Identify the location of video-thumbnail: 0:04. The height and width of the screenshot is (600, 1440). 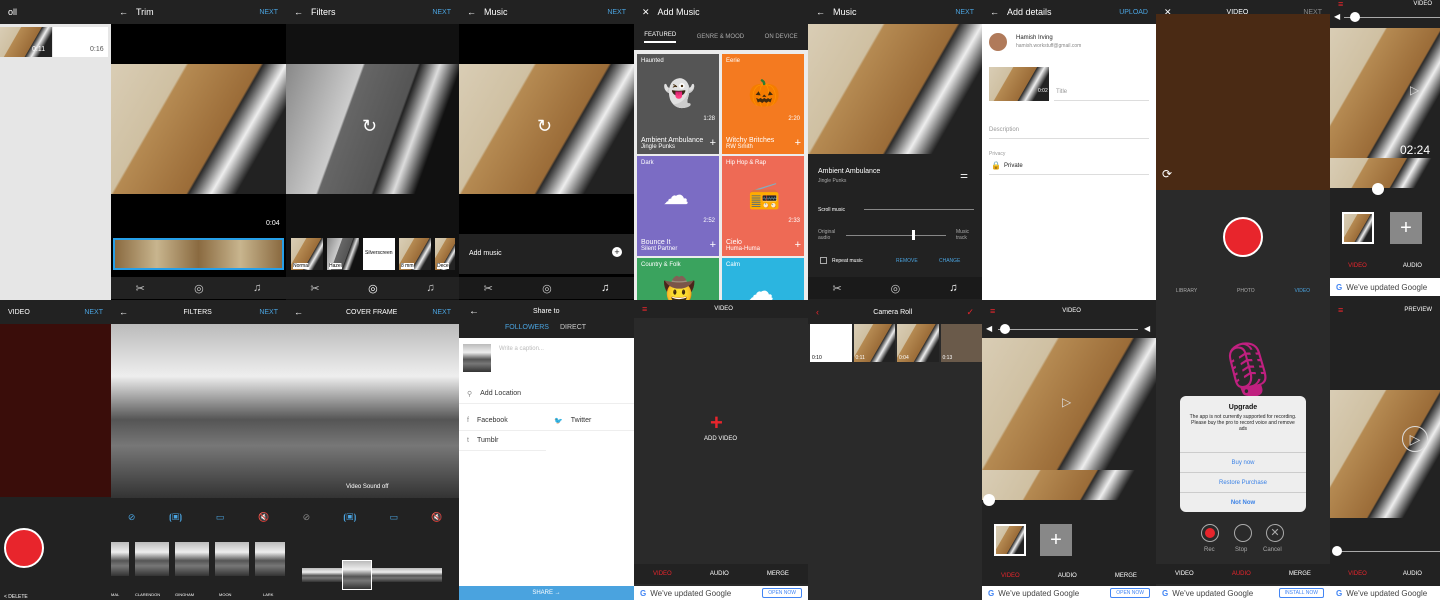
(918, 343).